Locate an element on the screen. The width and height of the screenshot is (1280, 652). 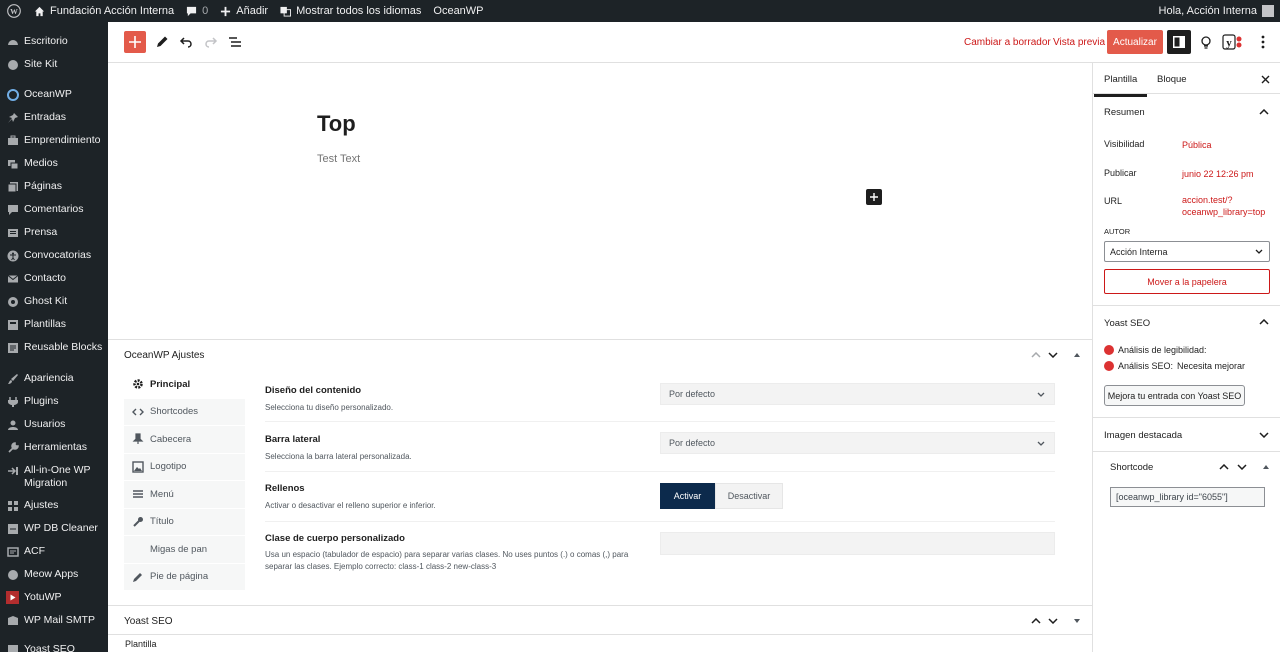
paragraph-block: Test Text is located at coordinates (338, 159).